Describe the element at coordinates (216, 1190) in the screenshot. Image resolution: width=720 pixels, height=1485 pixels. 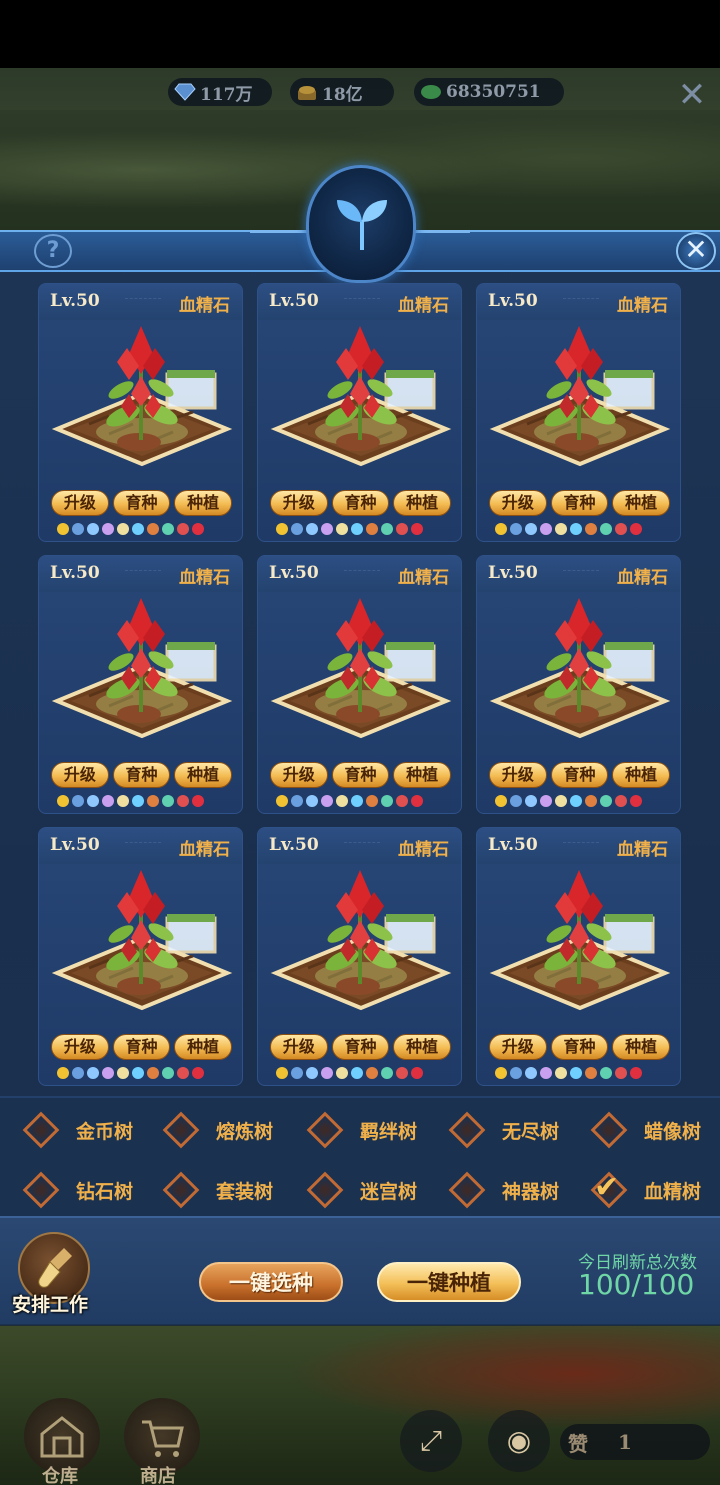
I see `tree-option: 套装树` at that location.